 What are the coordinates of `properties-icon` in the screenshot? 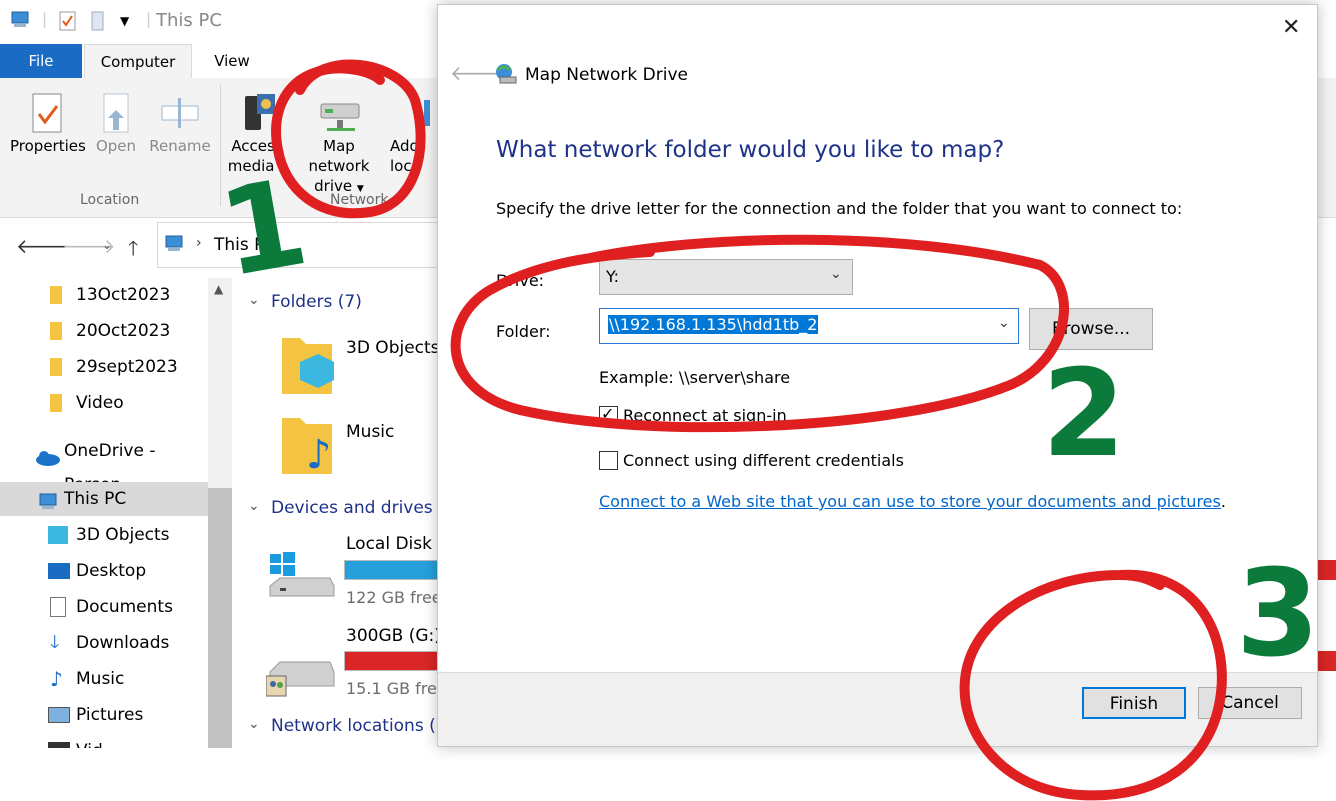 It's located at (47, 112).